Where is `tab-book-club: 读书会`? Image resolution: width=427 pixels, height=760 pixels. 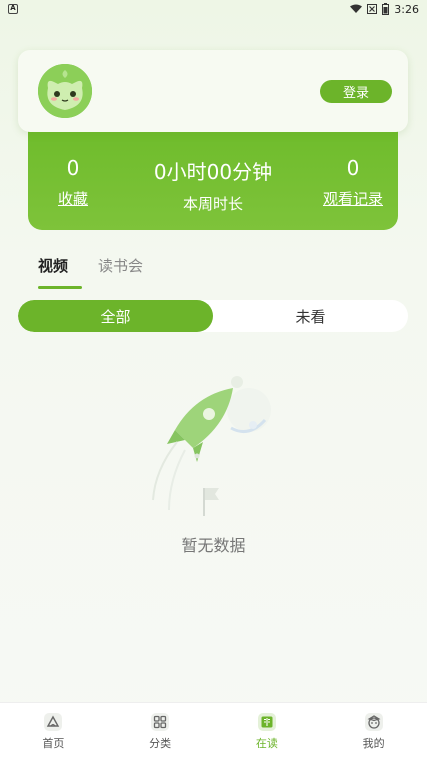 tab-book-club: 读书会 is located at coordinates (120, 265).